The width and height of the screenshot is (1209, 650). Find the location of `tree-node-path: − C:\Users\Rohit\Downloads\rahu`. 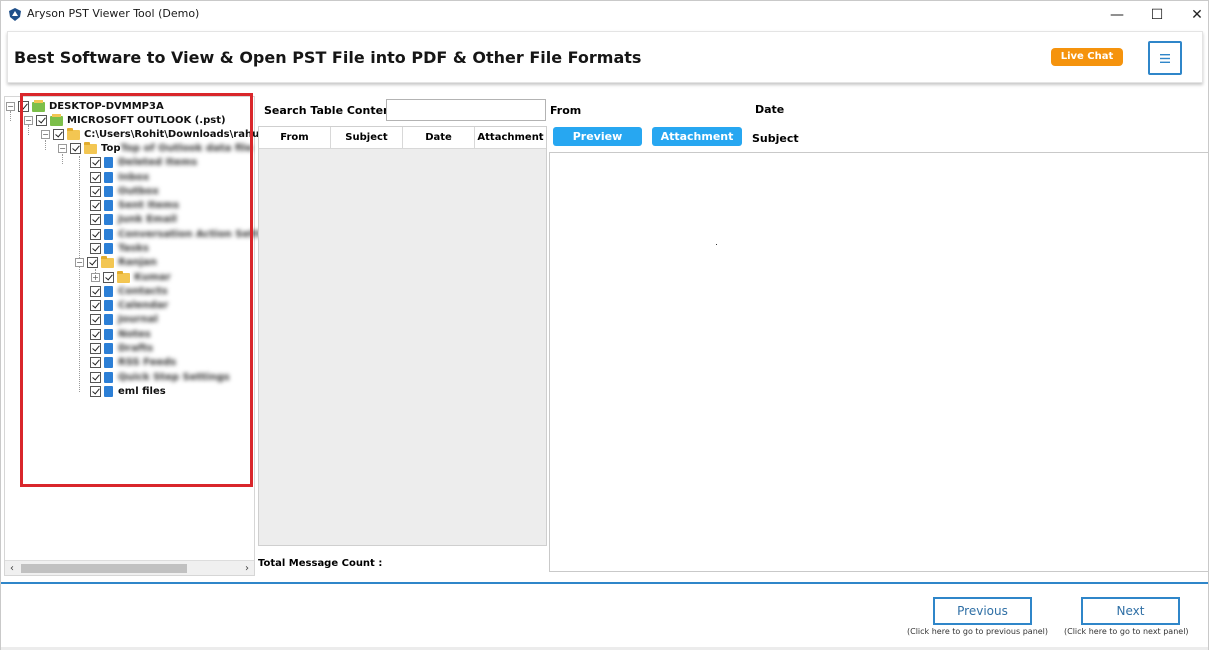

tree-node-path: − C:\Users\Rohit\Downloads\rahu is located at coordinates (150, 134).